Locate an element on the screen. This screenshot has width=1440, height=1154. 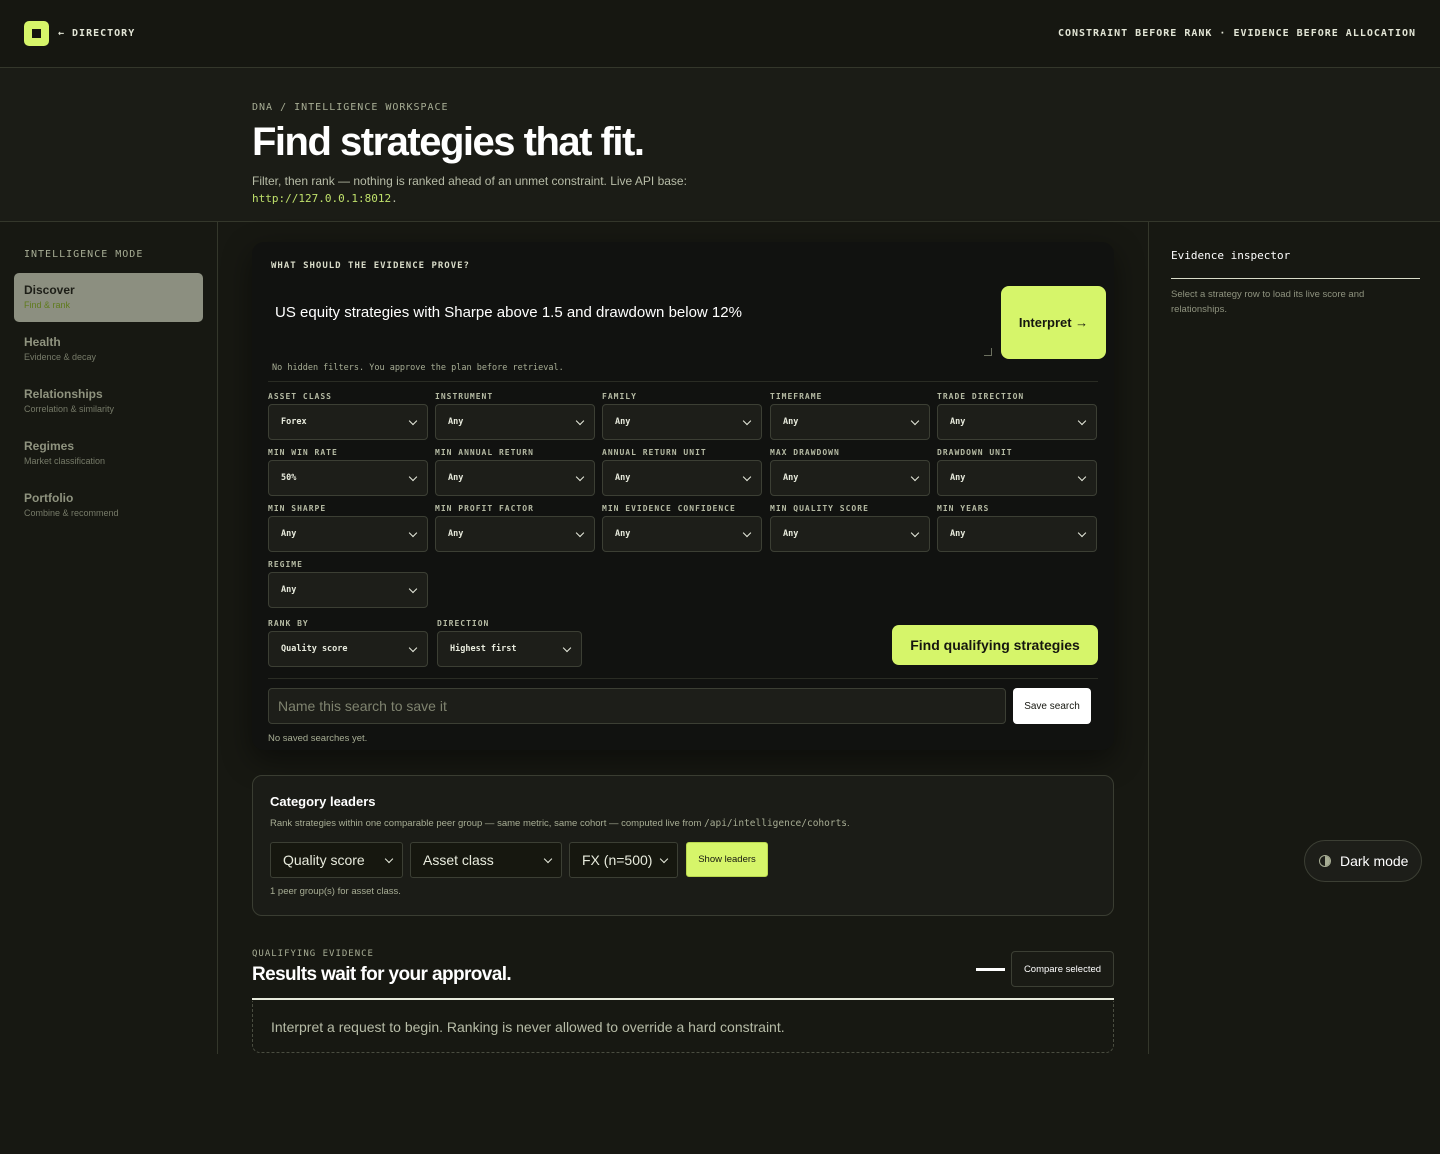
filter-label: MAX DRAWDOWN is located at coordinates (805, 452).